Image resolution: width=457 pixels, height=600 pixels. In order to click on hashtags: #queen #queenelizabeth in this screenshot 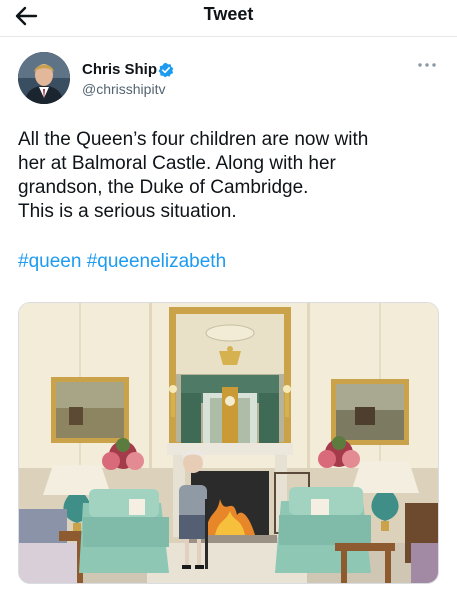, I will do `click(122, 262)`.